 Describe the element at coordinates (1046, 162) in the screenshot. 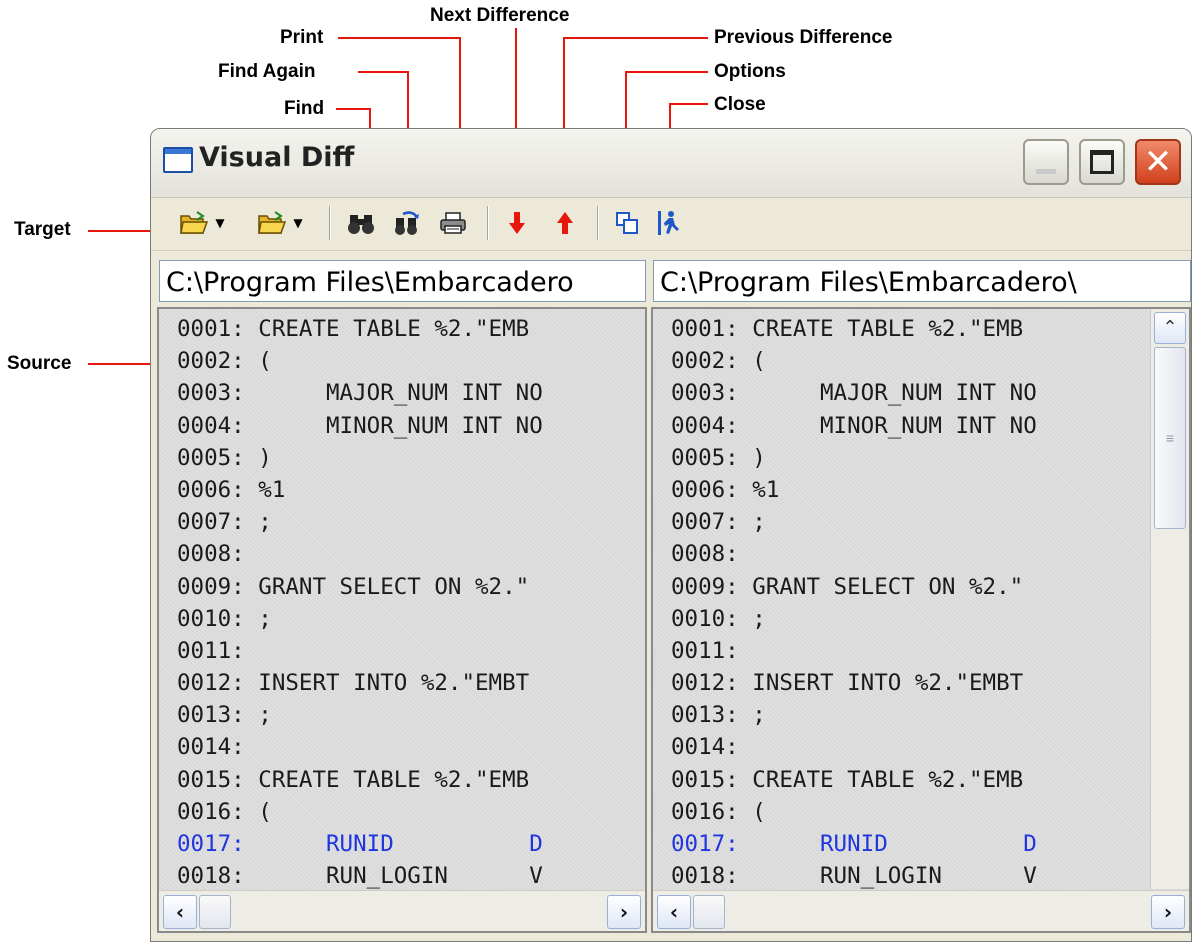

I see `minimize-button` at that location.